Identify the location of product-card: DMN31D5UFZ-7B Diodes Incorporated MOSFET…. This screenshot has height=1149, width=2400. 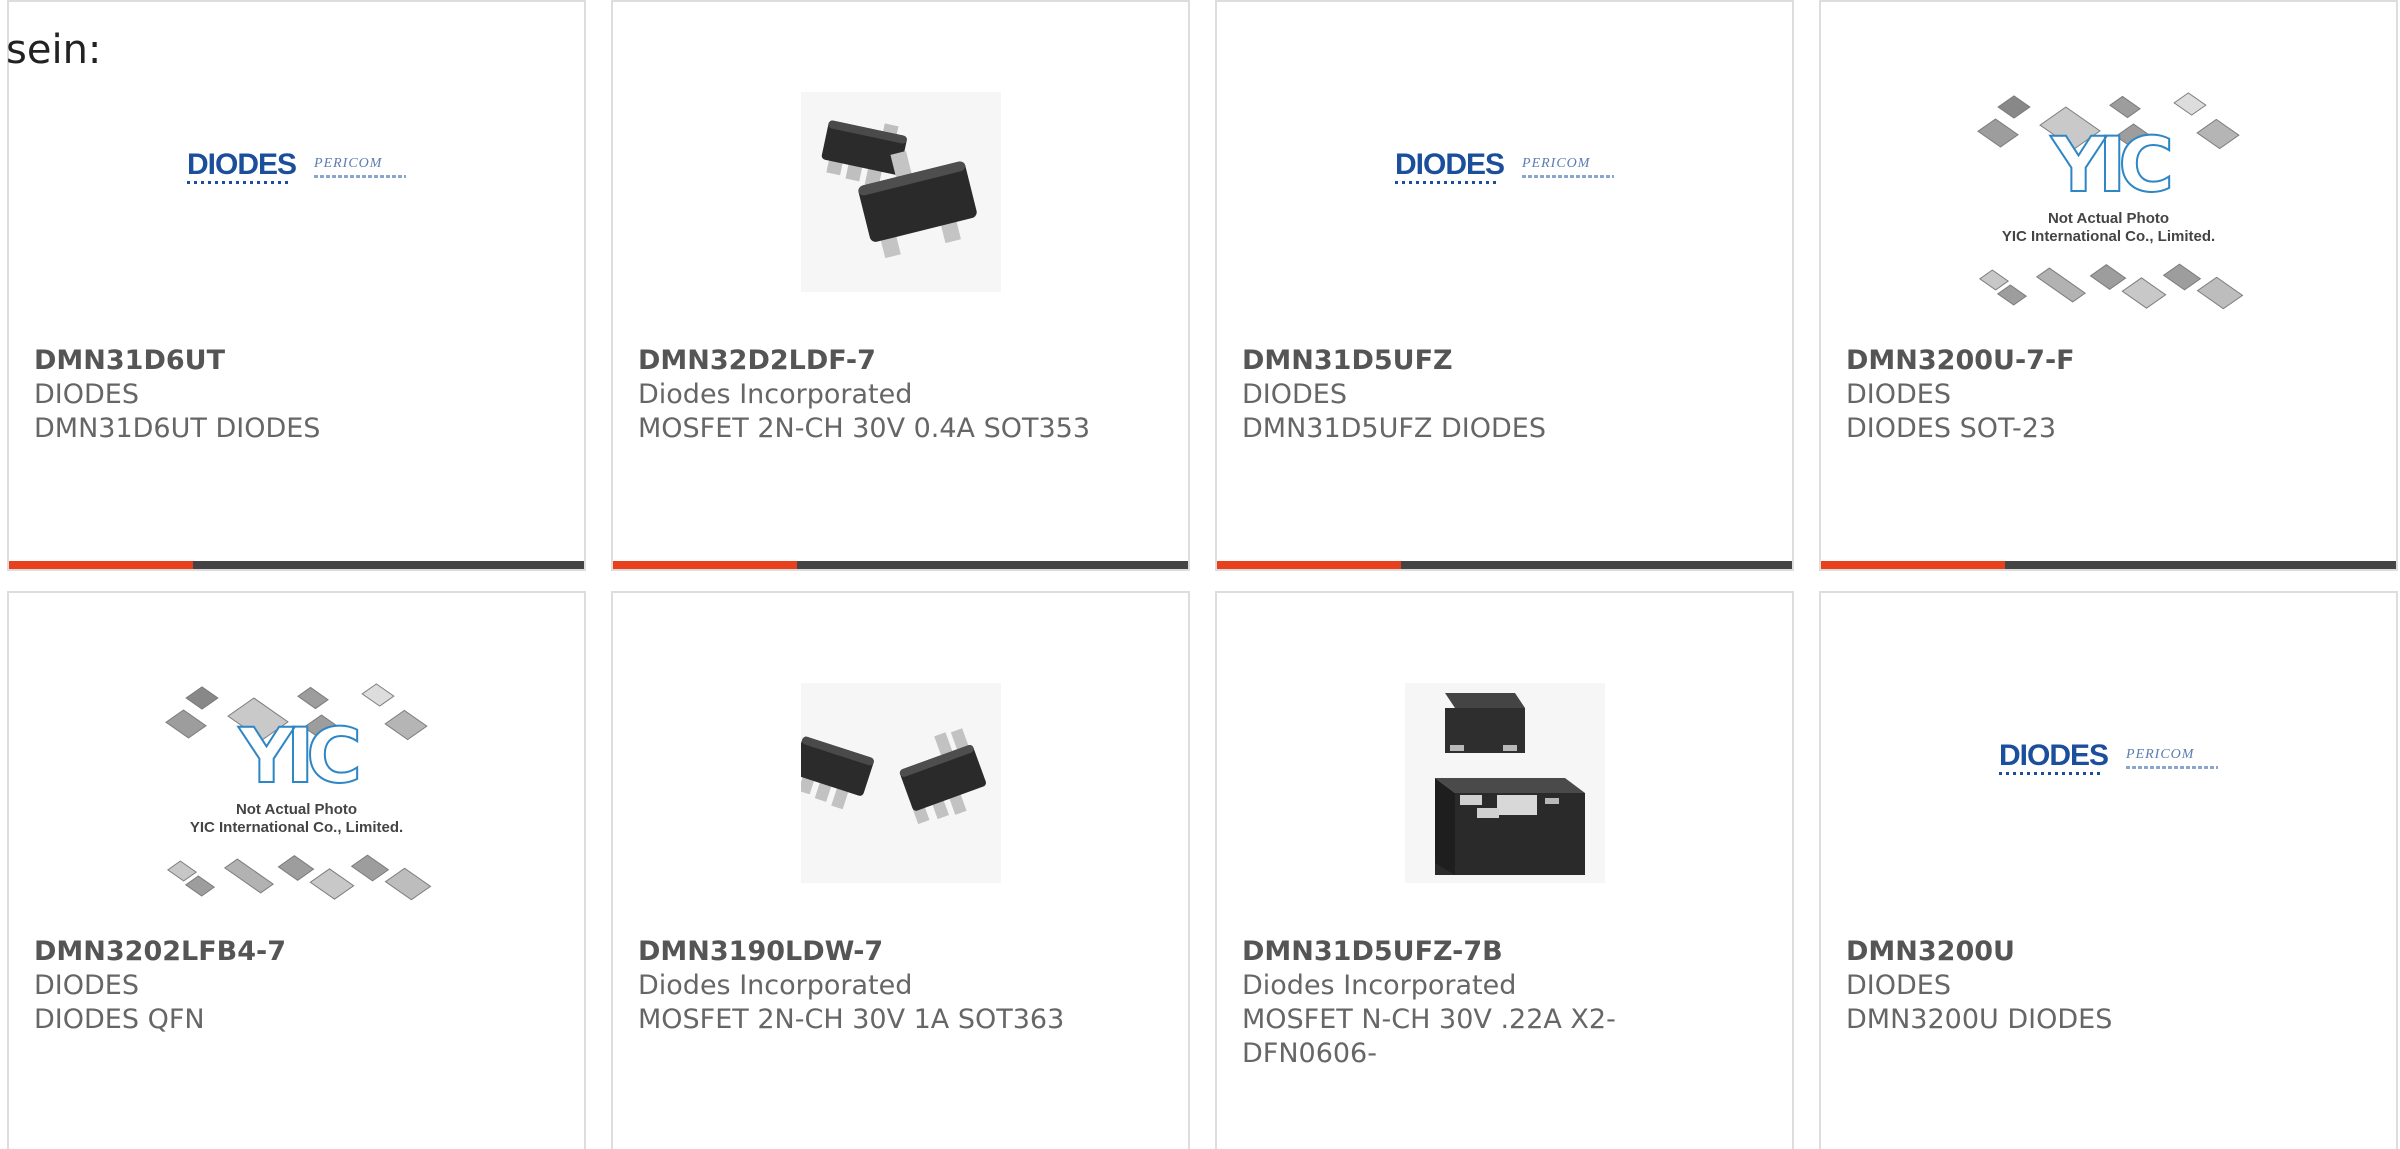
(1504, 870).